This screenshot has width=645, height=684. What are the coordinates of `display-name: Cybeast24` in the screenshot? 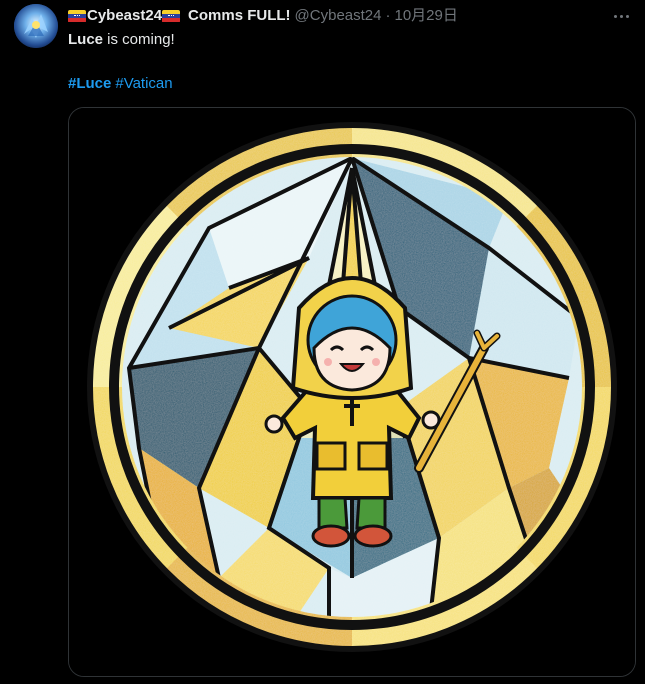 It's located at (124, 16).